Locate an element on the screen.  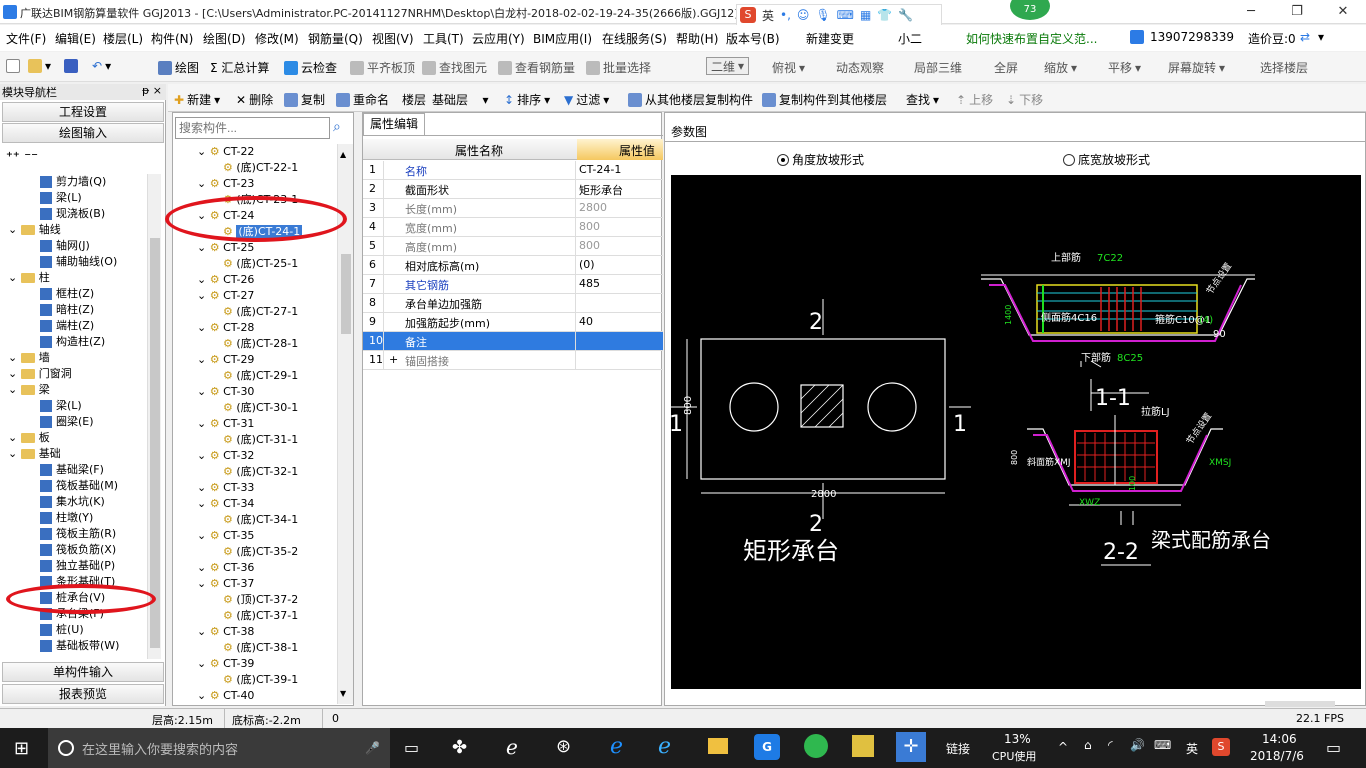
menu-version: 版本号(B) is located at coordinates (753, 38).